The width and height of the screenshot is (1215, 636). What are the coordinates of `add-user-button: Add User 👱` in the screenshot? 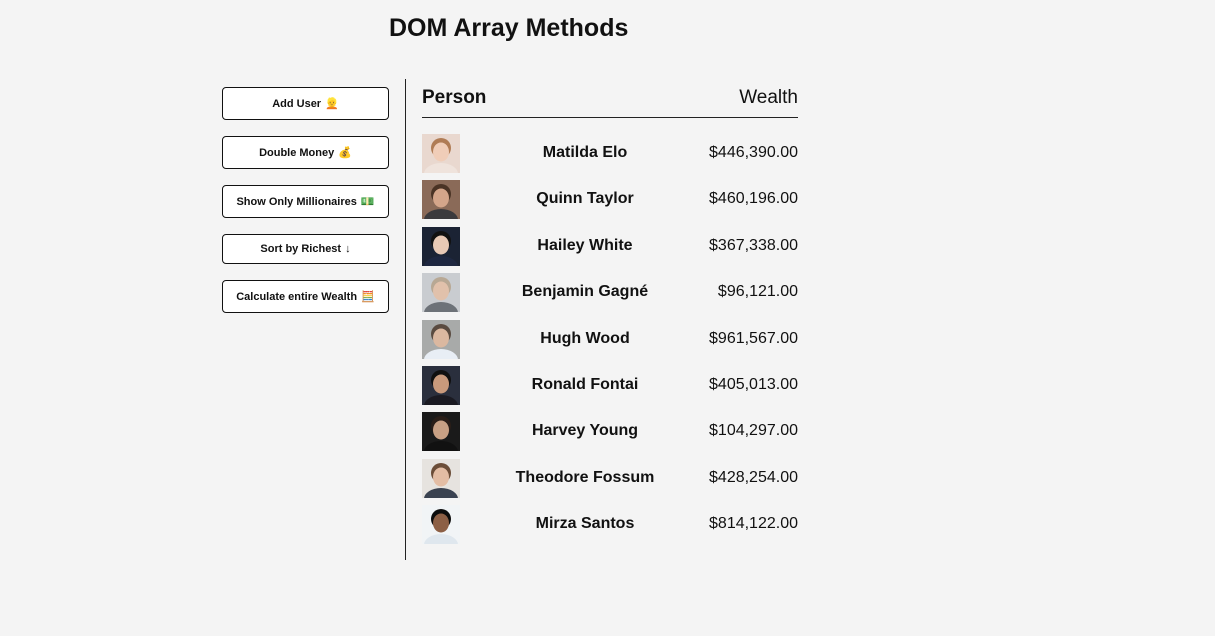 It's located at (305, 103).